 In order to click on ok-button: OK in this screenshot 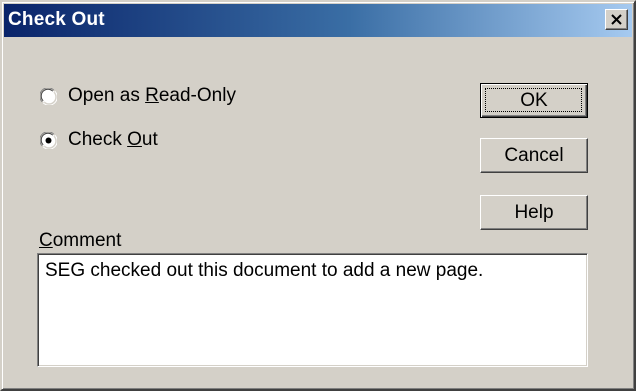, I will do `click(534, 100)`.